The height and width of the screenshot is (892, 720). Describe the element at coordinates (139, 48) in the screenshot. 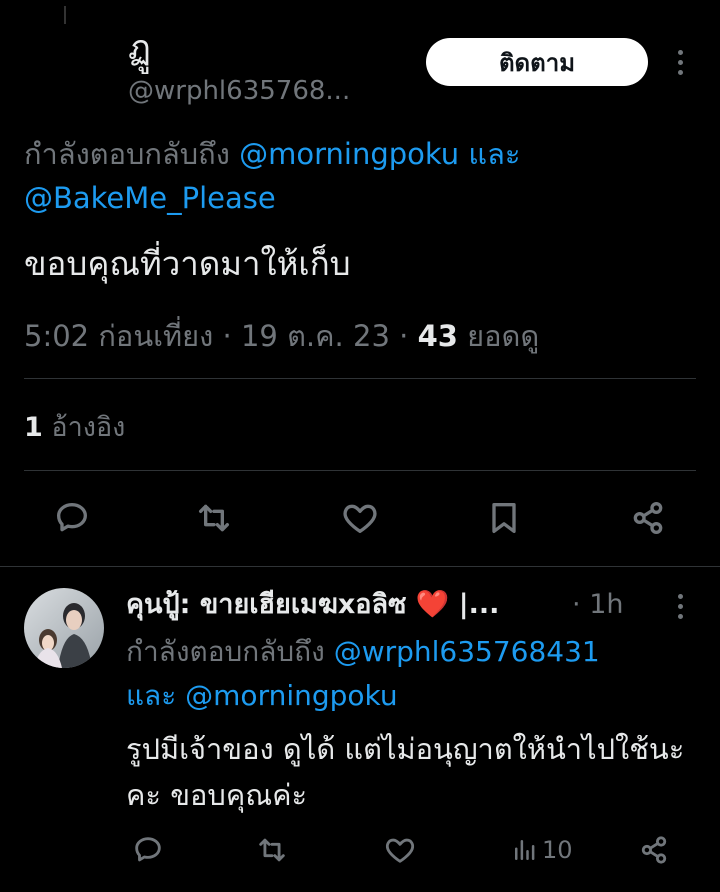

I see `author-display-name: ฏู` at that location.